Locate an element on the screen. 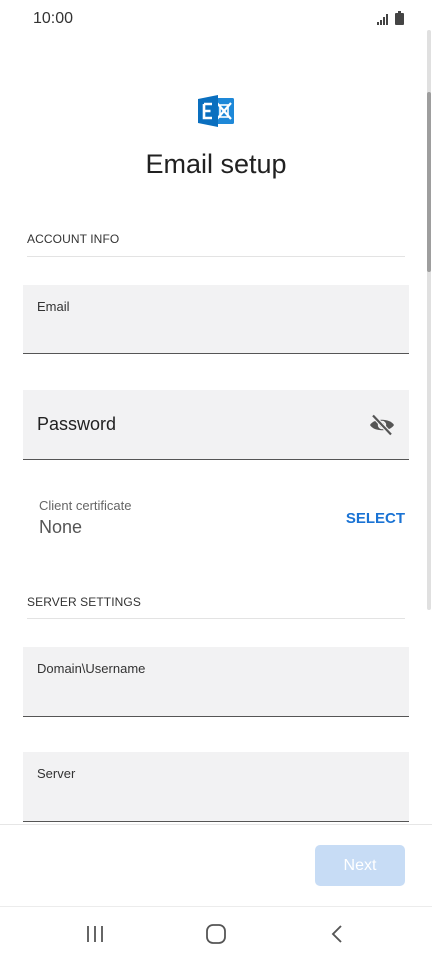 Image resolution: width=432 pixels, height=960 pixels. password-field: Password is located at coordinates (216, 425).